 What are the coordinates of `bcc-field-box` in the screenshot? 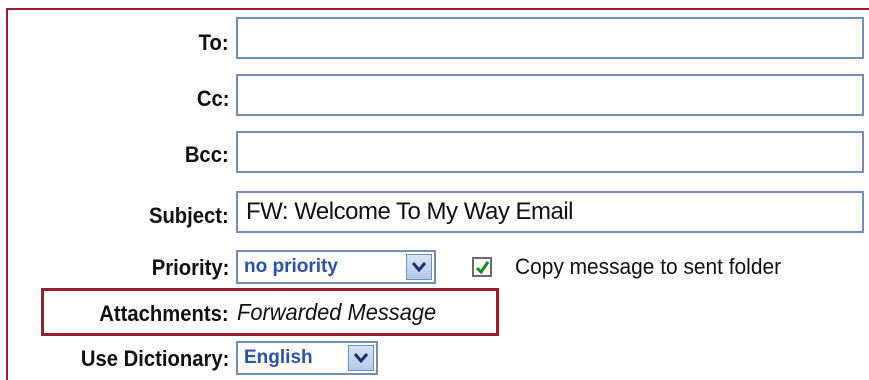 It's located at (550, 152).